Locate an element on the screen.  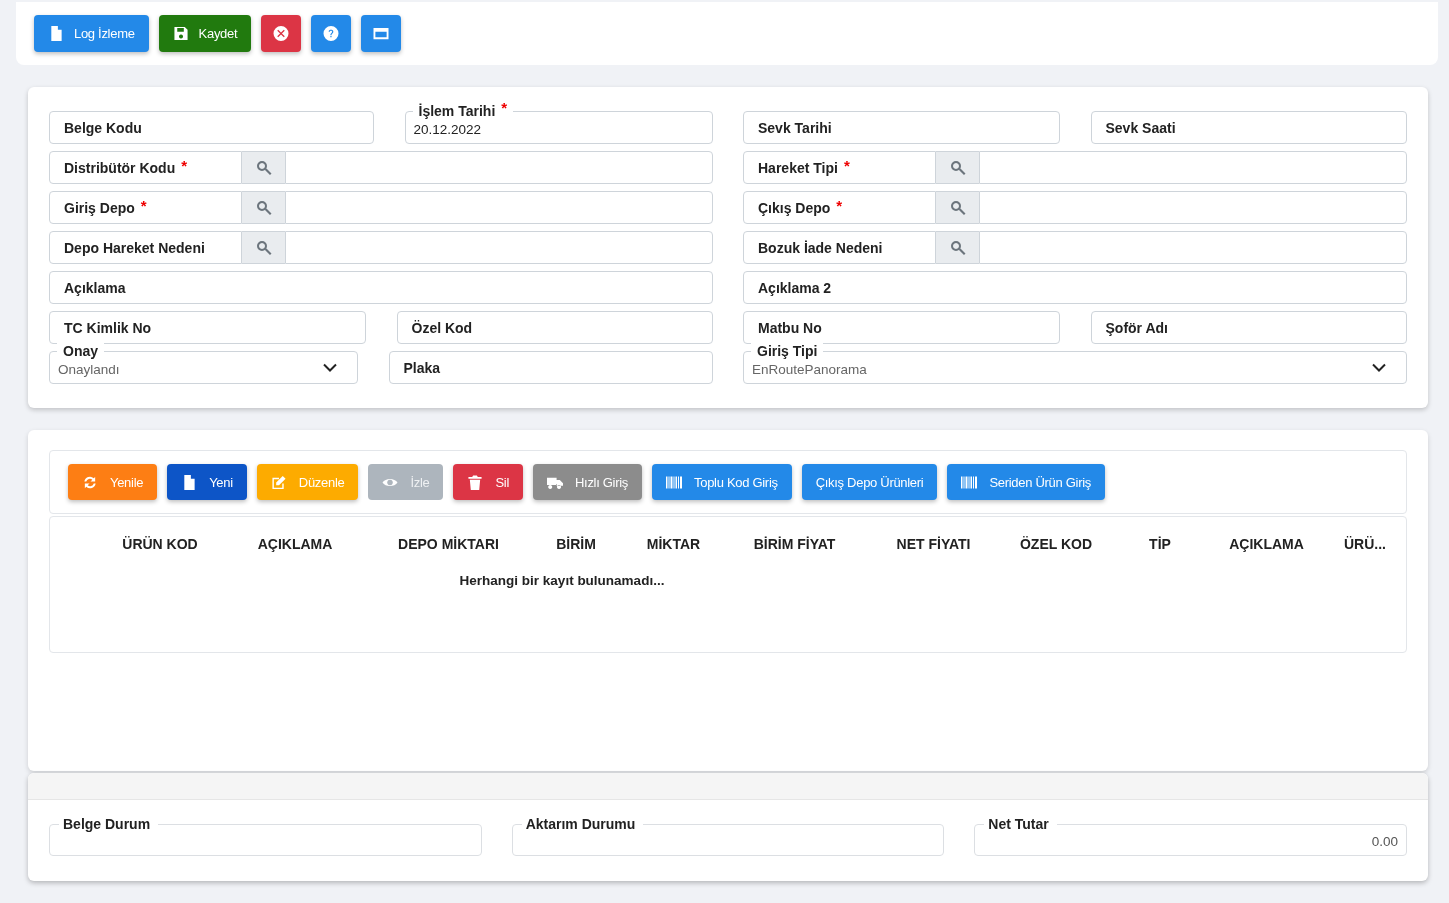
grid-button: Seriden Ürün Giriş is located at coordinates (1026, 482).